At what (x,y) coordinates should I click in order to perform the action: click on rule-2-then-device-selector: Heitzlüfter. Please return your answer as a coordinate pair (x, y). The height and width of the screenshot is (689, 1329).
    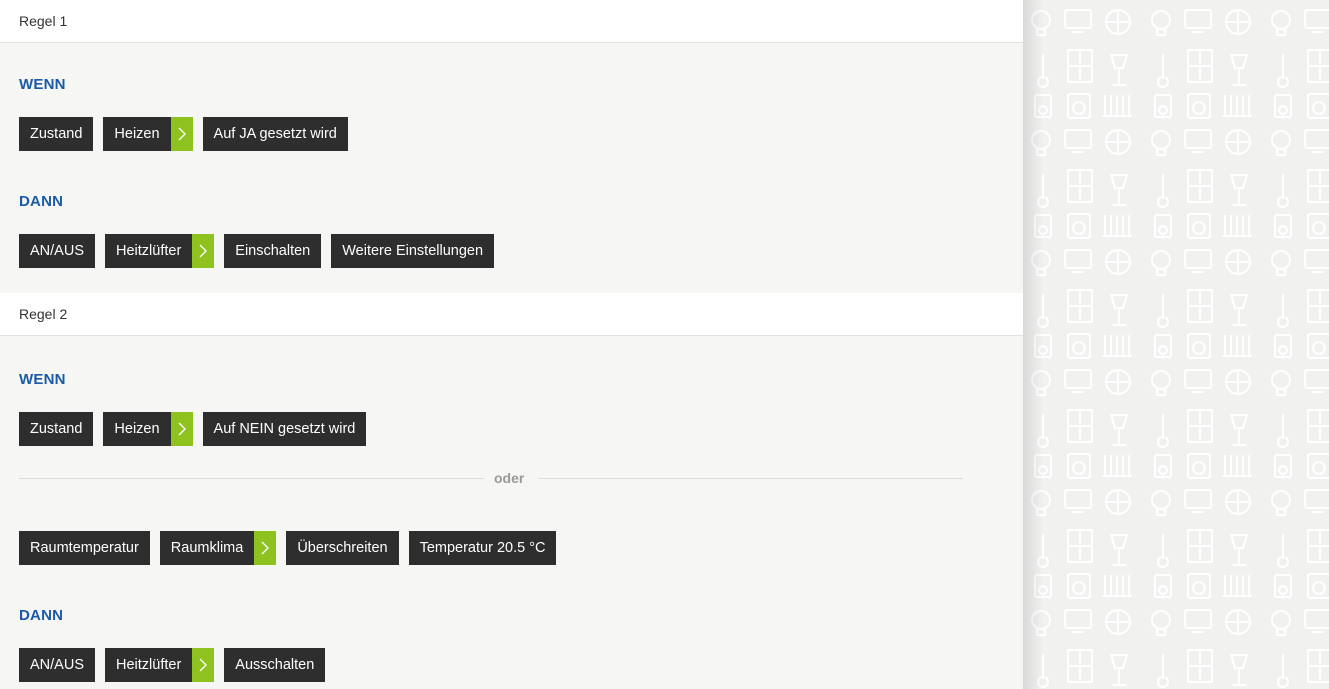
    Looking at the image, I should click on (160, 665).